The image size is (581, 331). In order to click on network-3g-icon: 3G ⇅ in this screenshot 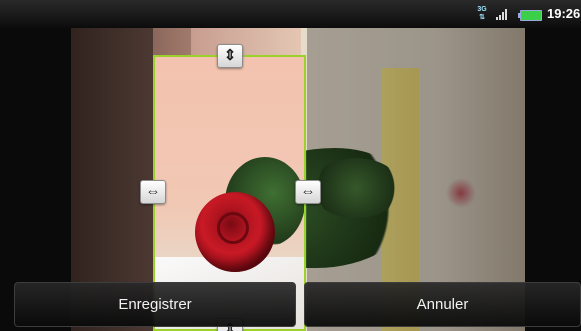, I will do `click(482, 13)`.